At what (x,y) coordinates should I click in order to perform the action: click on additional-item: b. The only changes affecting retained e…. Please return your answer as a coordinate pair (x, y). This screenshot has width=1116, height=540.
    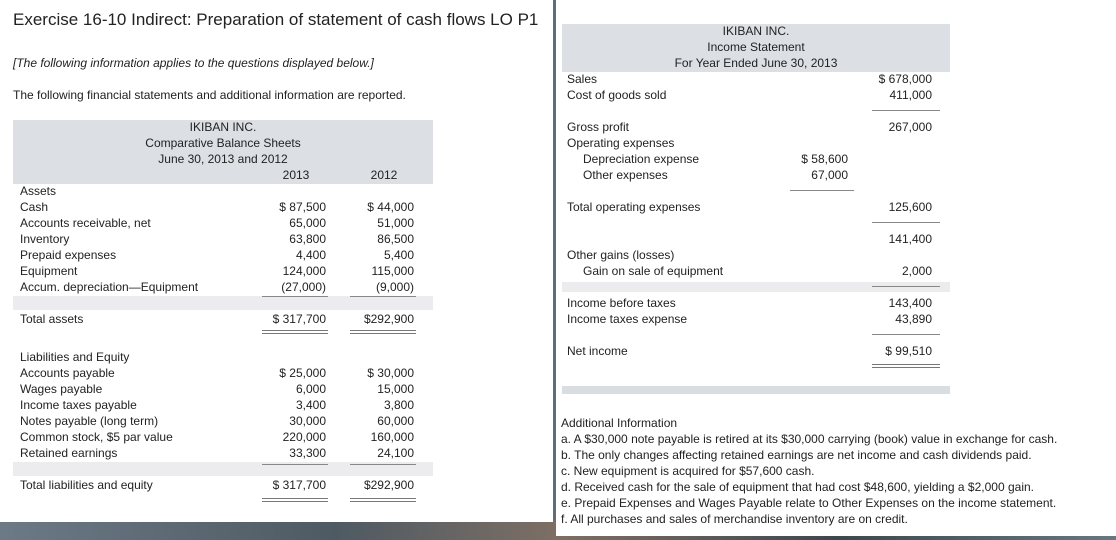
    Looking at the image, I should click on (796, 455).